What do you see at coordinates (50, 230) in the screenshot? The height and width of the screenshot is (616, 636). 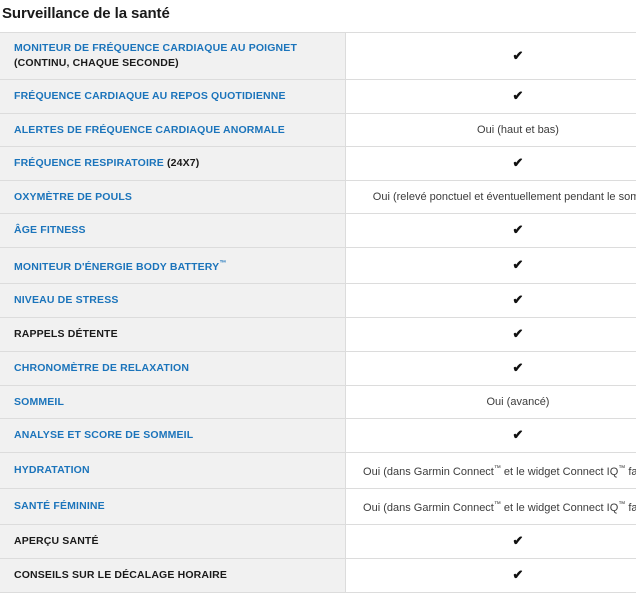 I see `feature-label-accent: ÂGE FITNESS` at bounding box center [50, 230].